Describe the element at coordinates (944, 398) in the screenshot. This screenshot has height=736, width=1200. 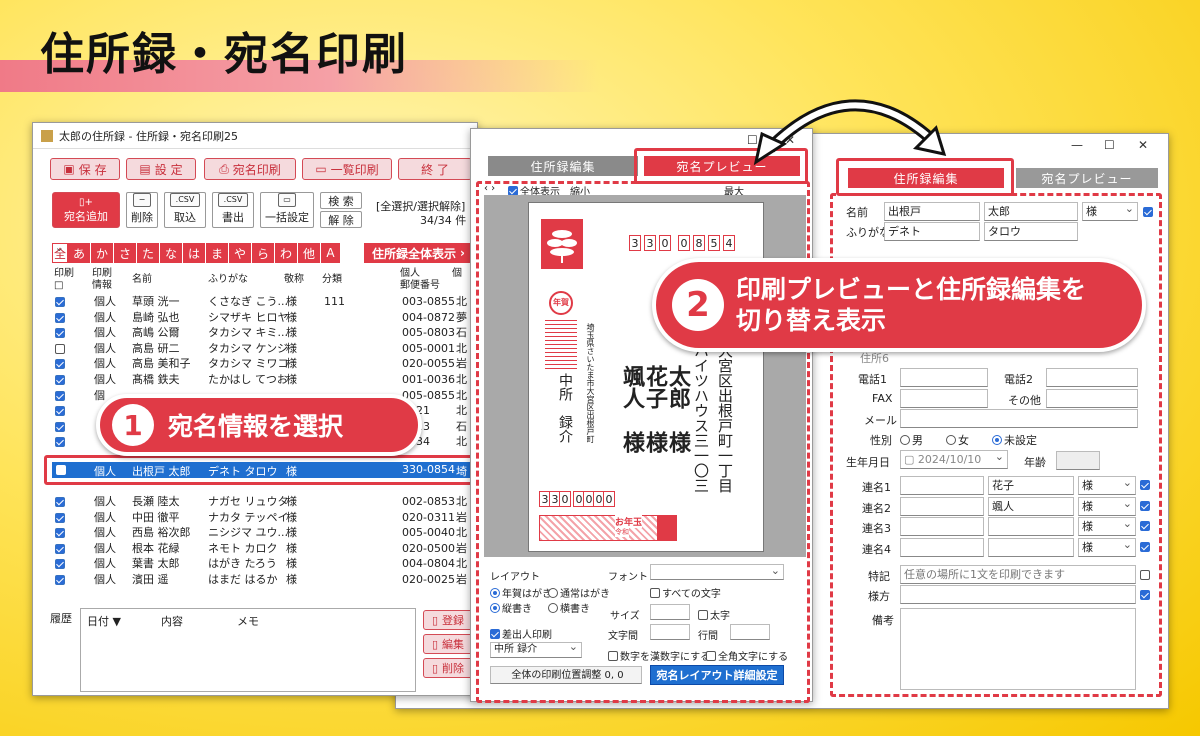
I see `fax-field` at that location.